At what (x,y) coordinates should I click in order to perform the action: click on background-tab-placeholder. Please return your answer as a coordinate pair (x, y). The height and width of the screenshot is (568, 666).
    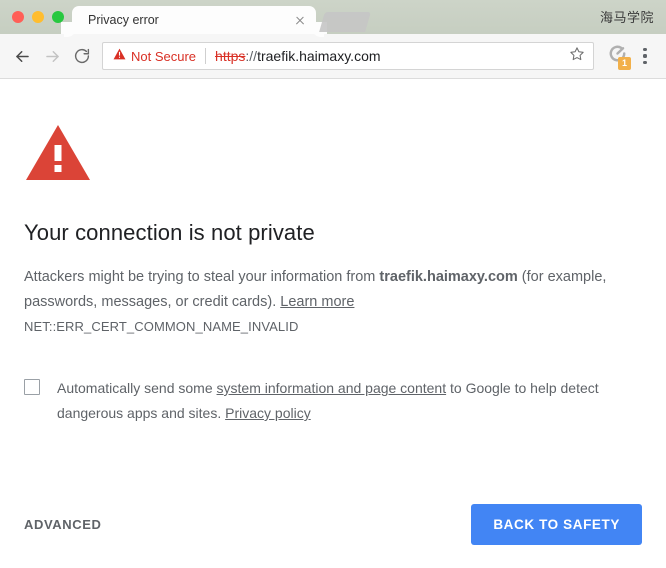
    Looking at the image, I should click on (345, 22).